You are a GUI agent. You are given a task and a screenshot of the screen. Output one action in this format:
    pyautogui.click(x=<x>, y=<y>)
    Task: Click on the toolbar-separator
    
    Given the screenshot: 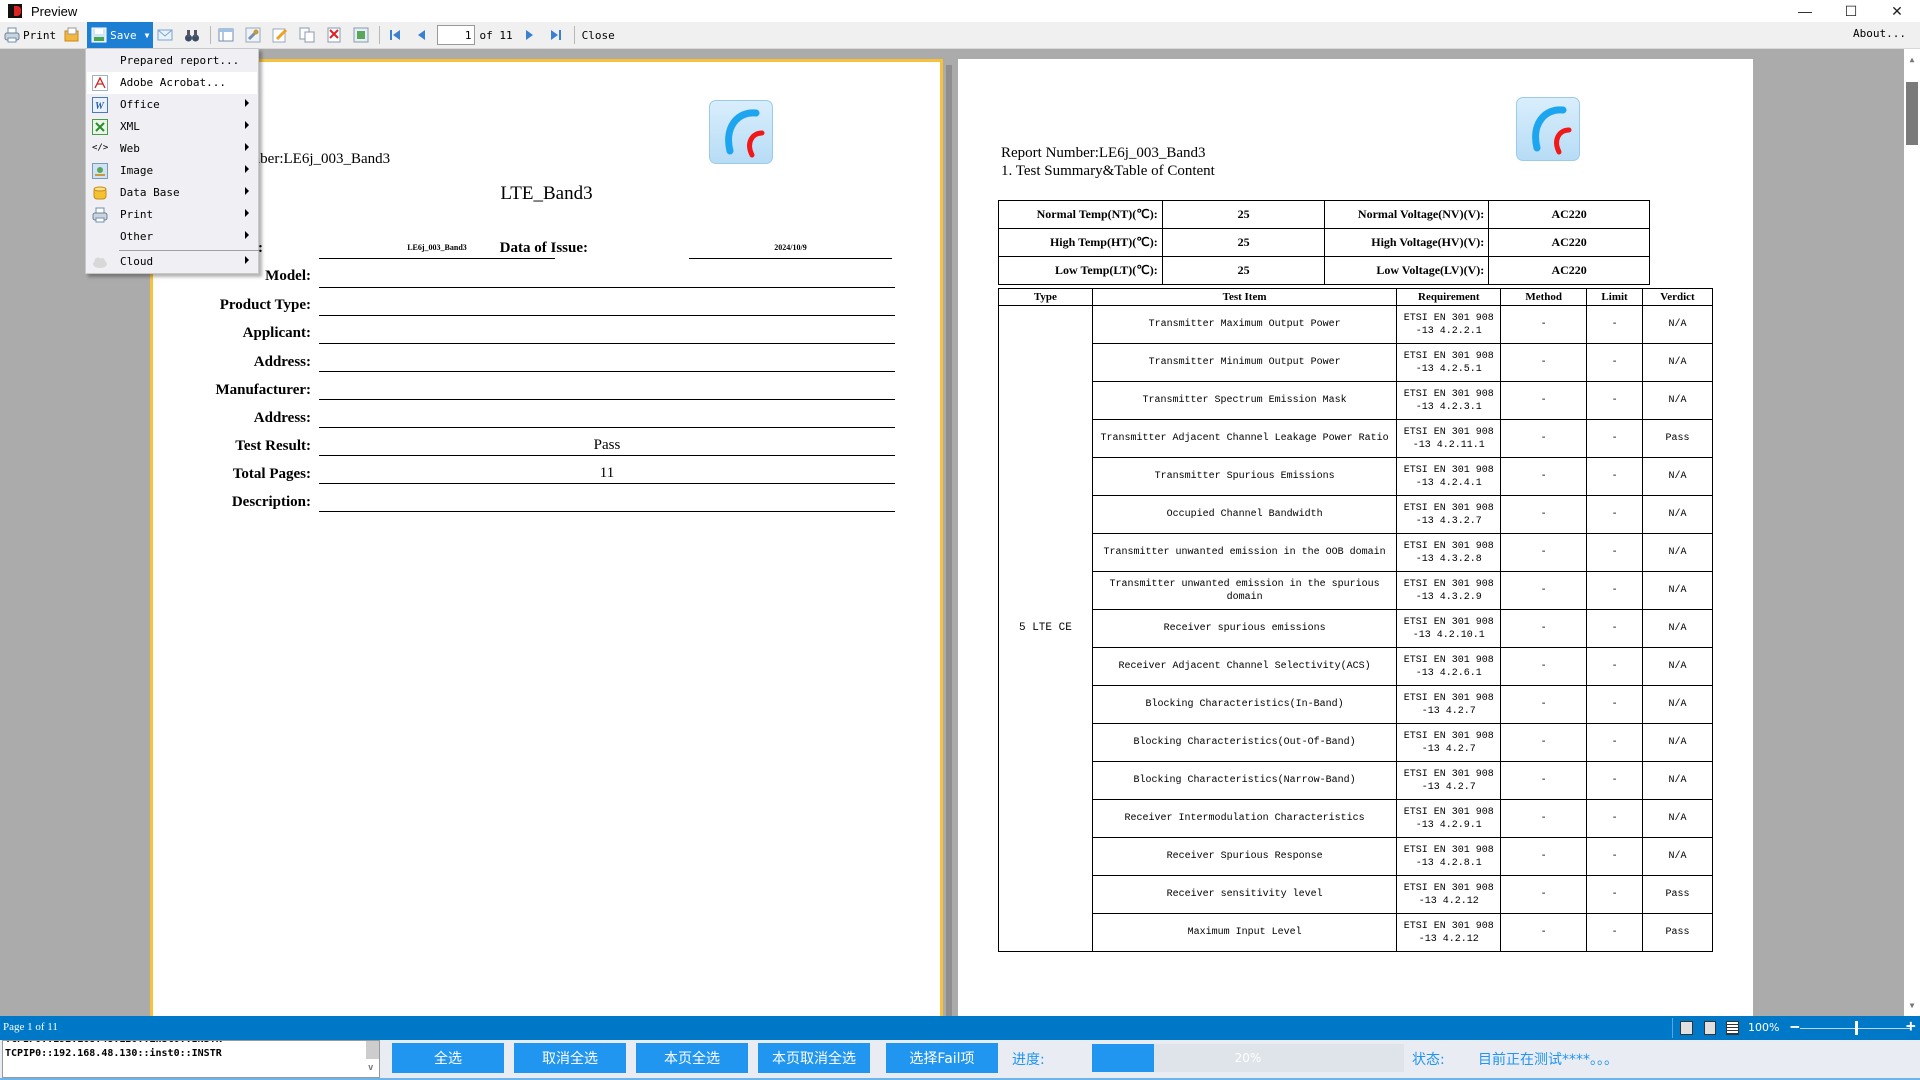 What is the action you would take?
    pyautogui.click(x=380, y=35)
    